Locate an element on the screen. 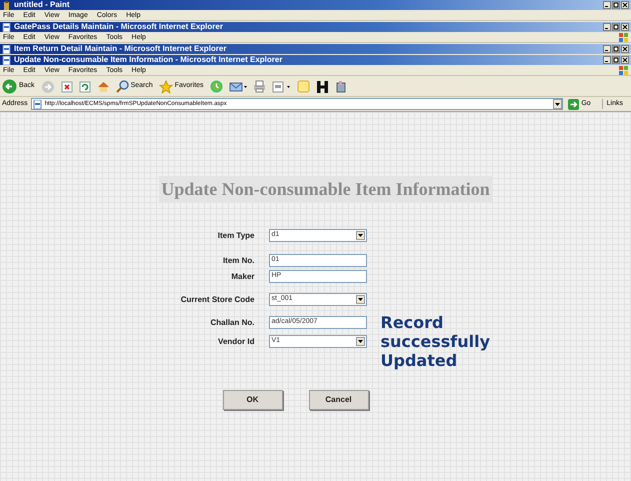 The height and width of the screenshot is (481, 631). field-label: Item Type is located at coordinates (236, 236).